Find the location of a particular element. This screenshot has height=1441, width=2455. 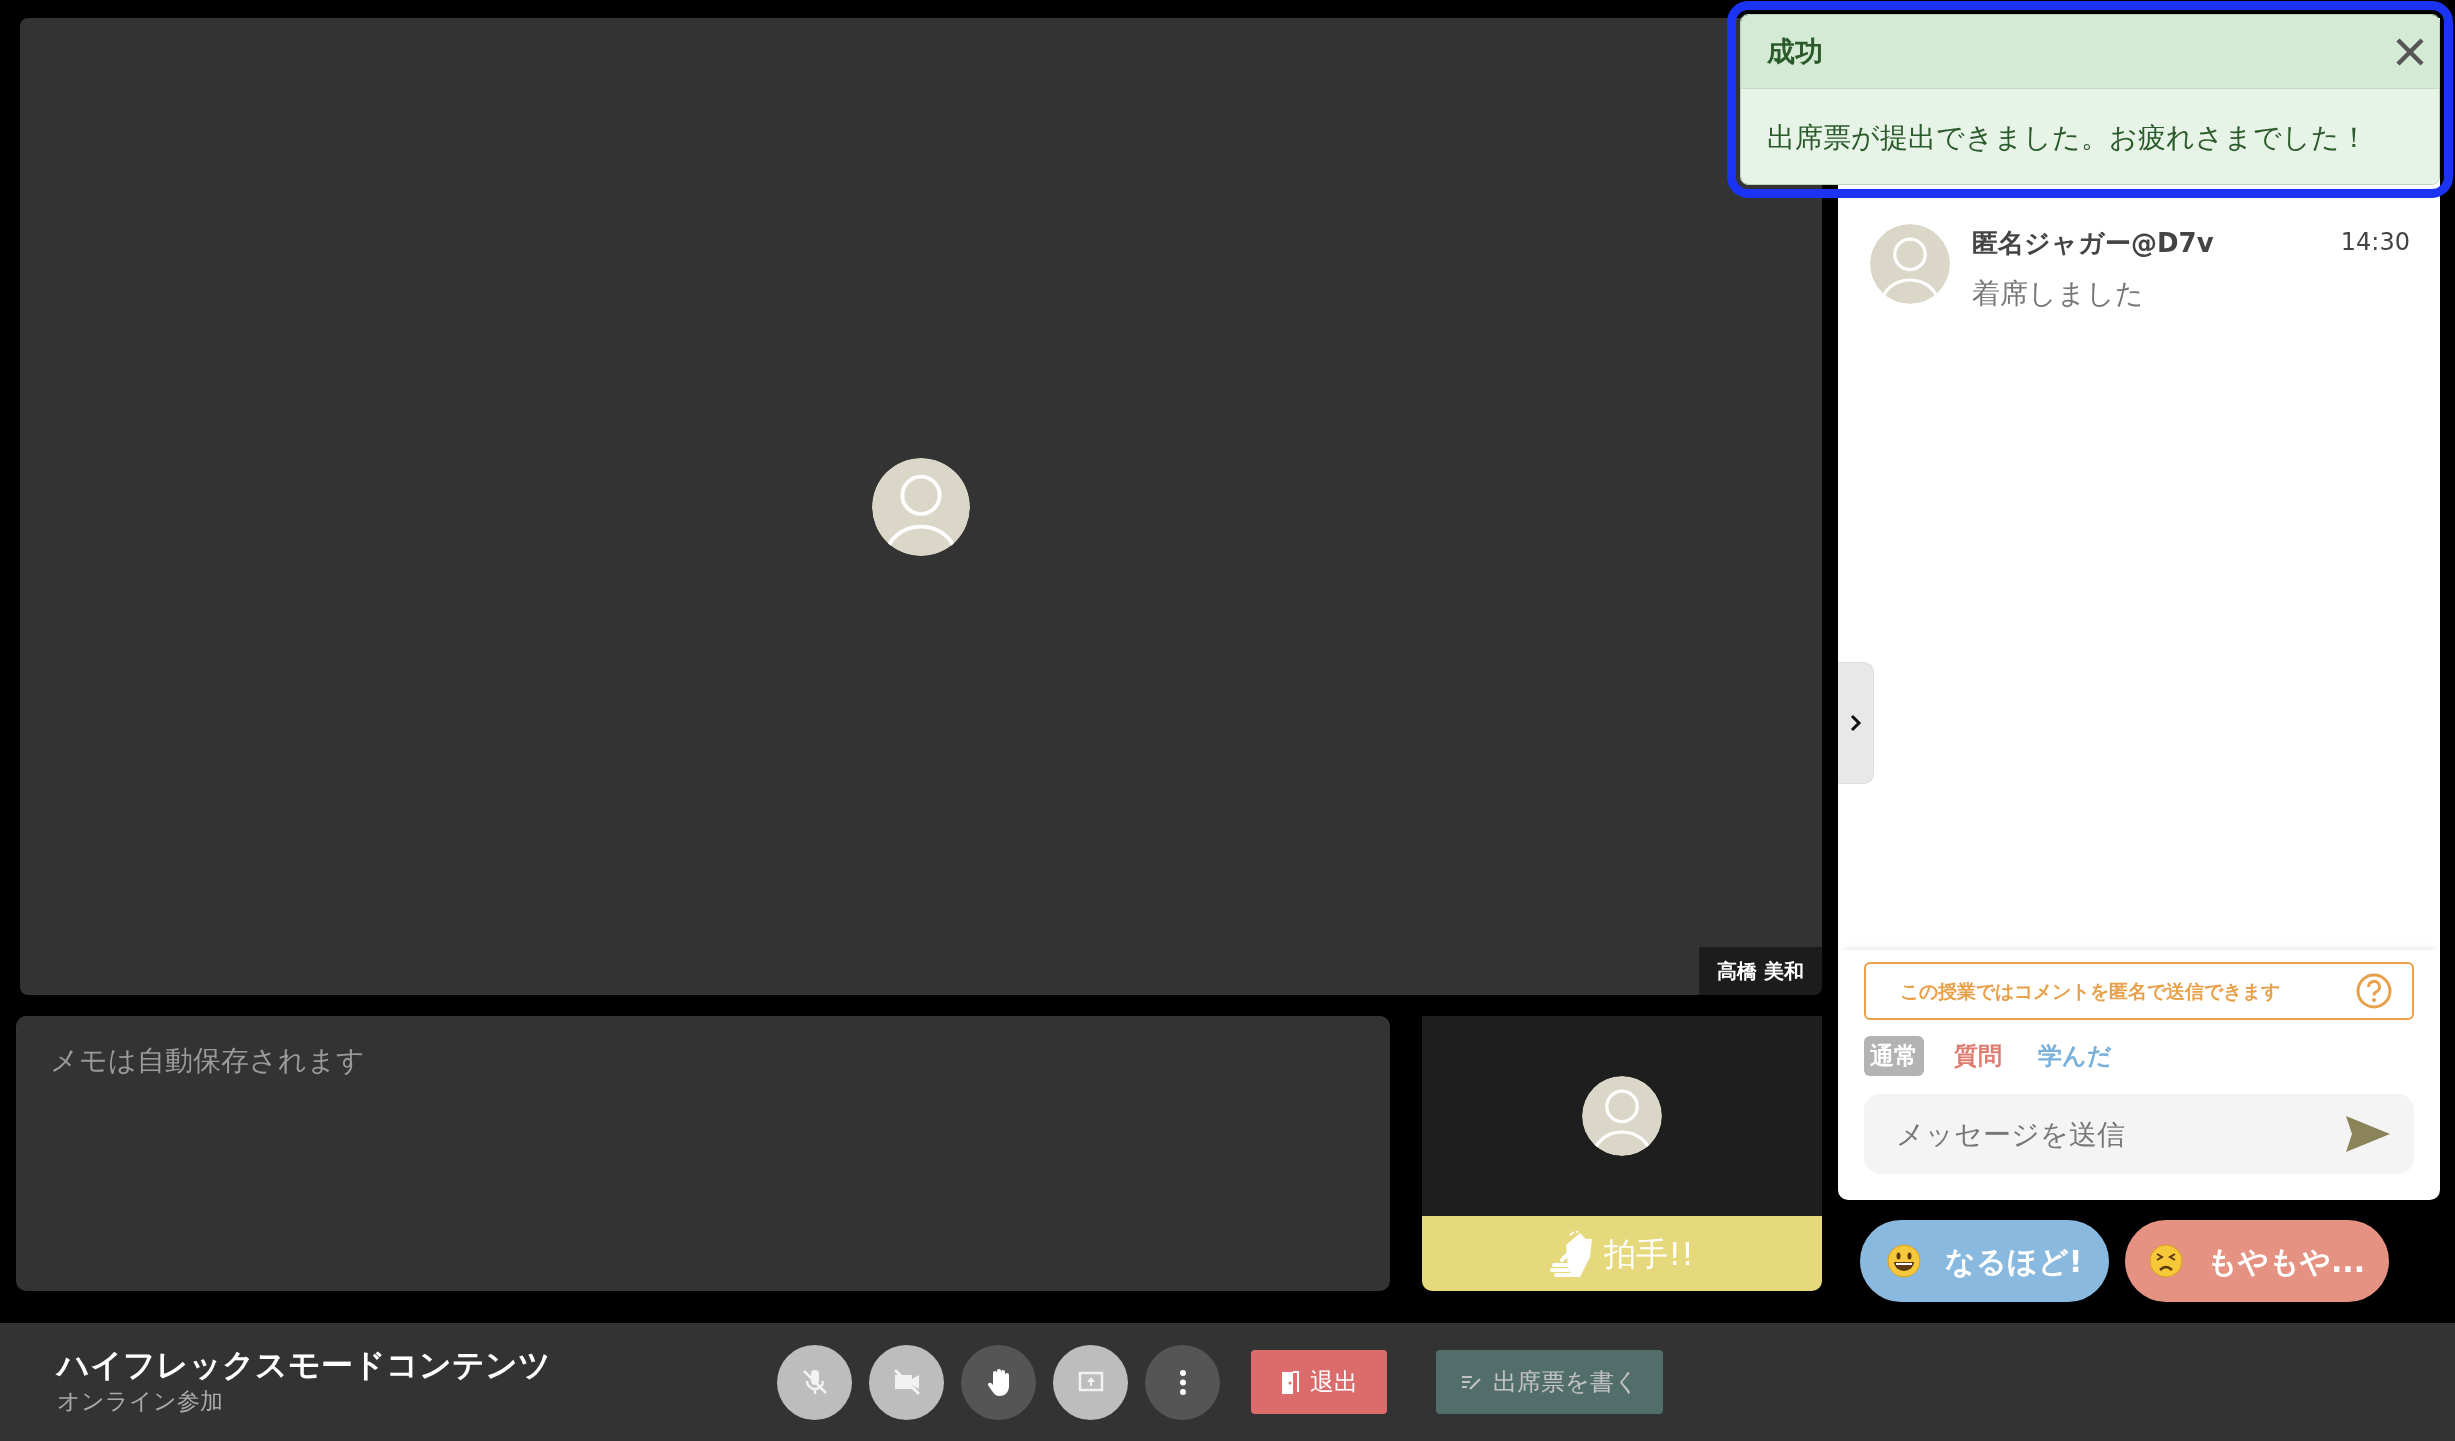

message-text: 着席しました is located at coordinates (2058, 294).